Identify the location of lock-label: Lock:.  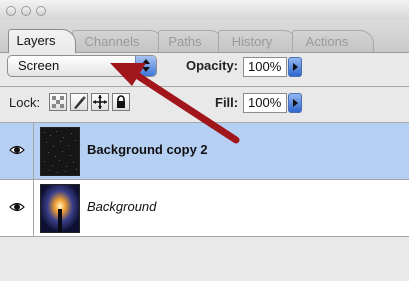
(25, 102).